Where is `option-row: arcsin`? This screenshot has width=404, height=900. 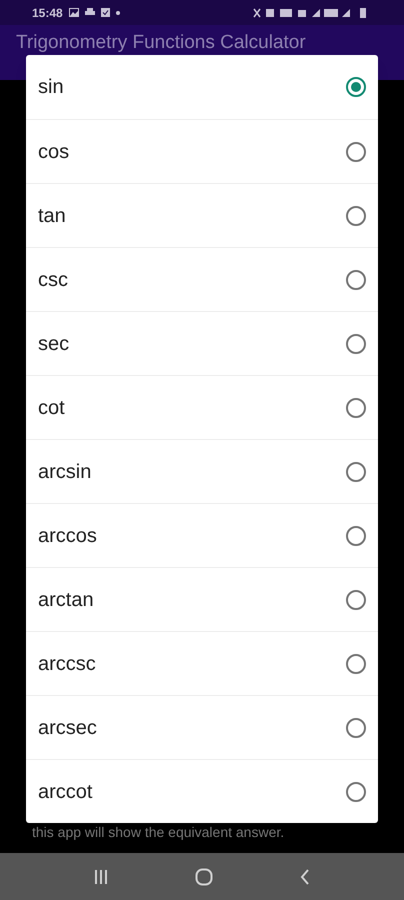 option-row: arcsin is located at coordinates (202, 471).